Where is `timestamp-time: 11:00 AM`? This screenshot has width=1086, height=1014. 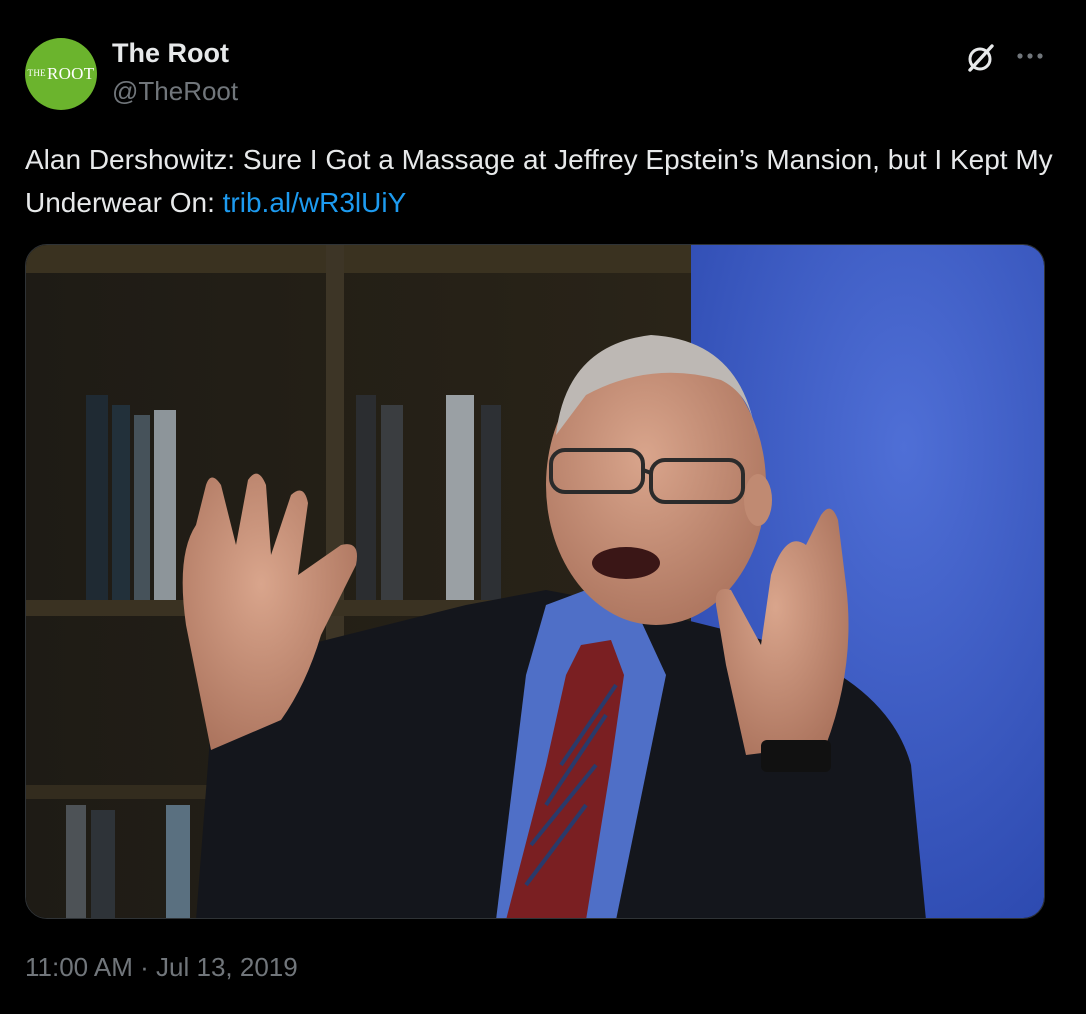 timestamp-time: 11:00 AM is located at coordinates (79, 967).